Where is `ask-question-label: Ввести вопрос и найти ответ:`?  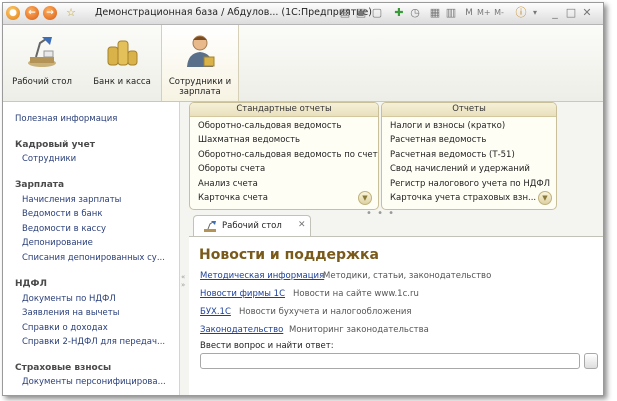
ask-question-label: Ввести вопрос и найти ответ: is located at coordinates (267, 346).